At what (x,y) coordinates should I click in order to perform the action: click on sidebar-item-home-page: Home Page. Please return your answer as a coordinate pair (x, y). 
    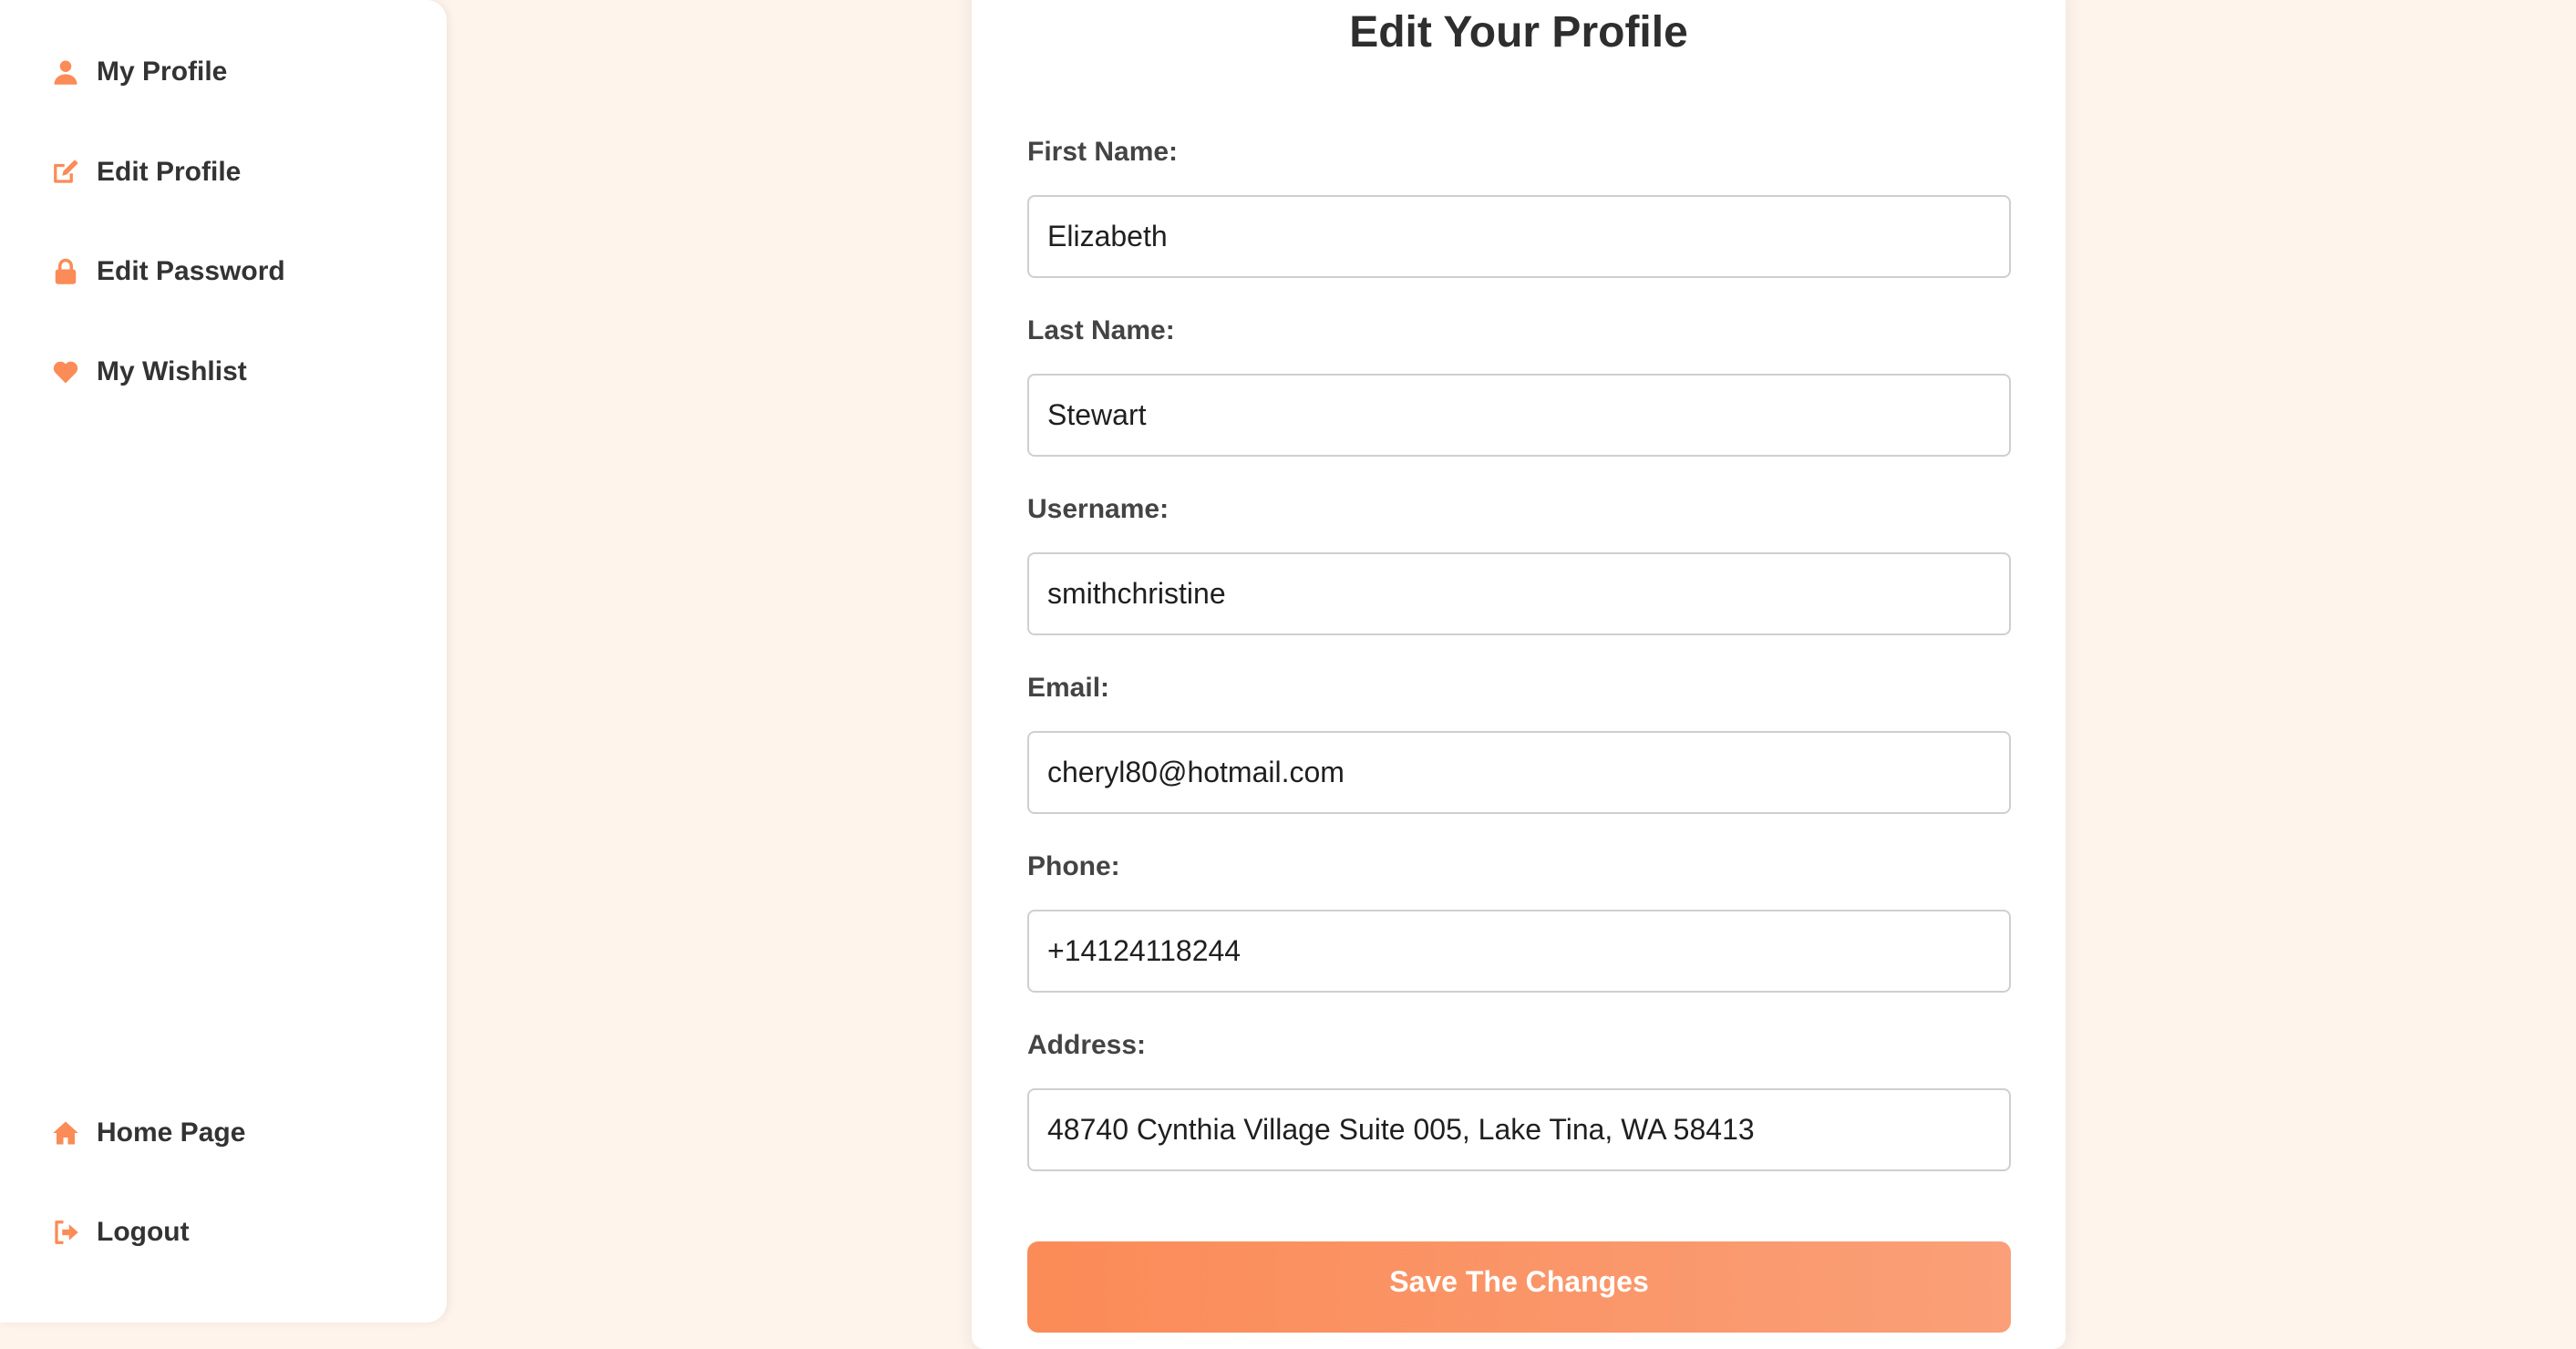
    Looking at the image, I should click on (148, 1132).